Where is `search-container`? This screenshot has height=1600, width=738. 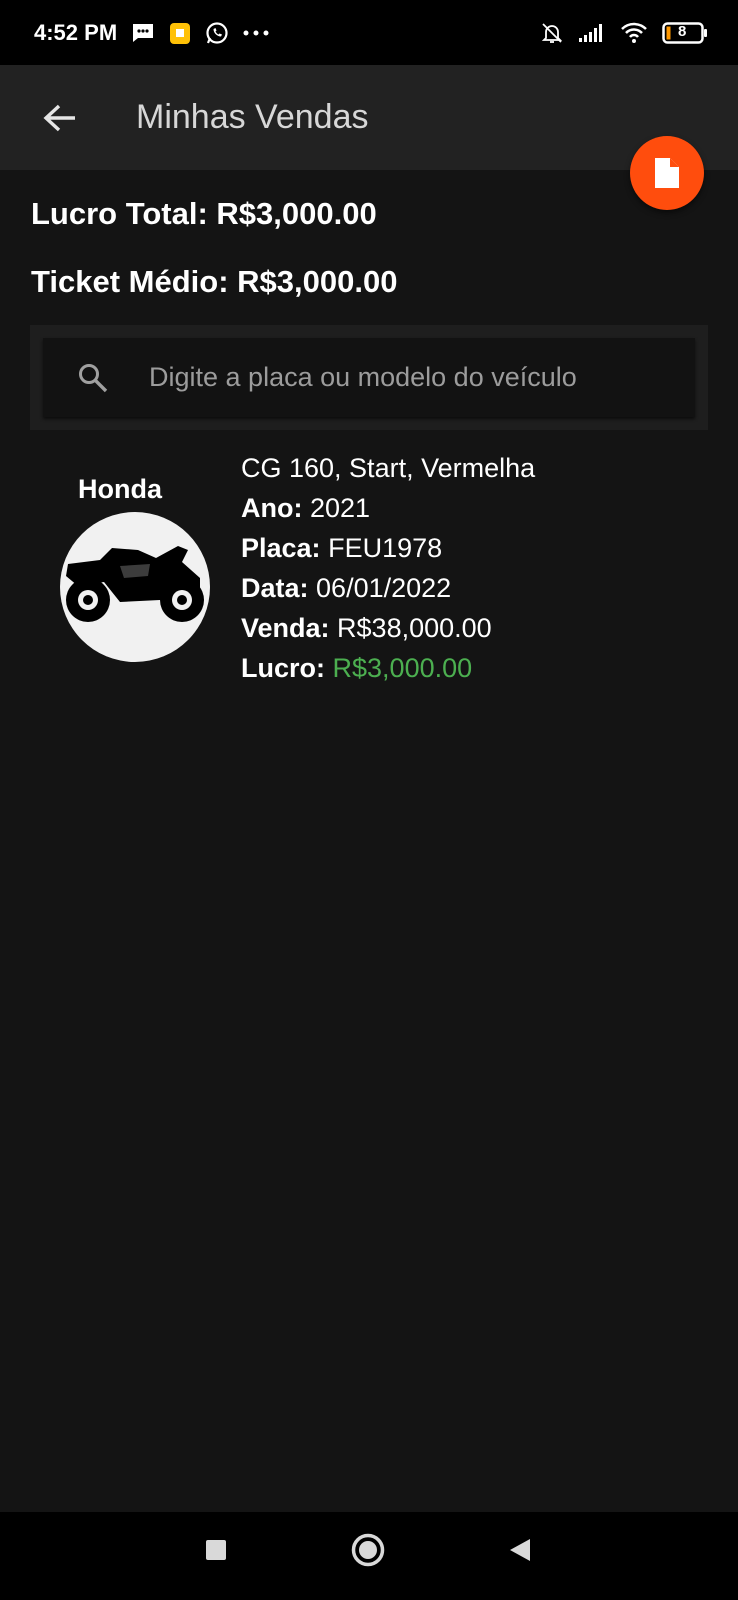 search-container is located at coordinates (369, 377).